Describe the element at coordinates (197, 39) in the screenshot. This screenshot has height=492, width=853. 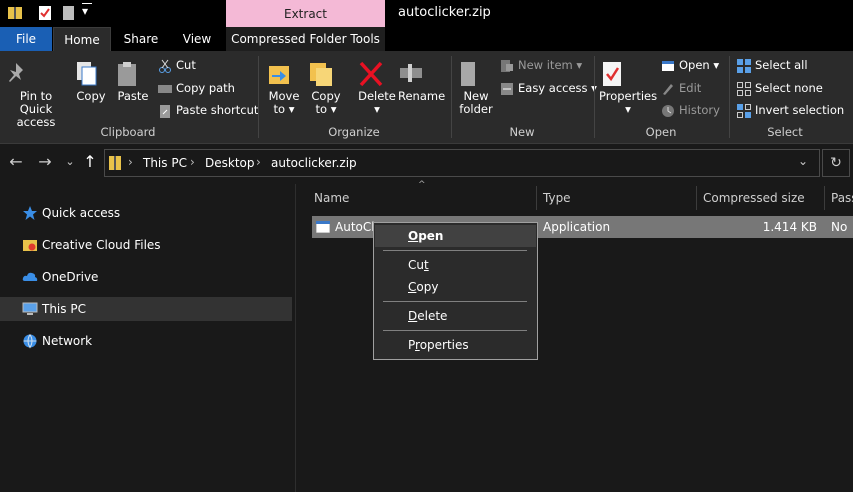
I see `tab-view: View` at that location.